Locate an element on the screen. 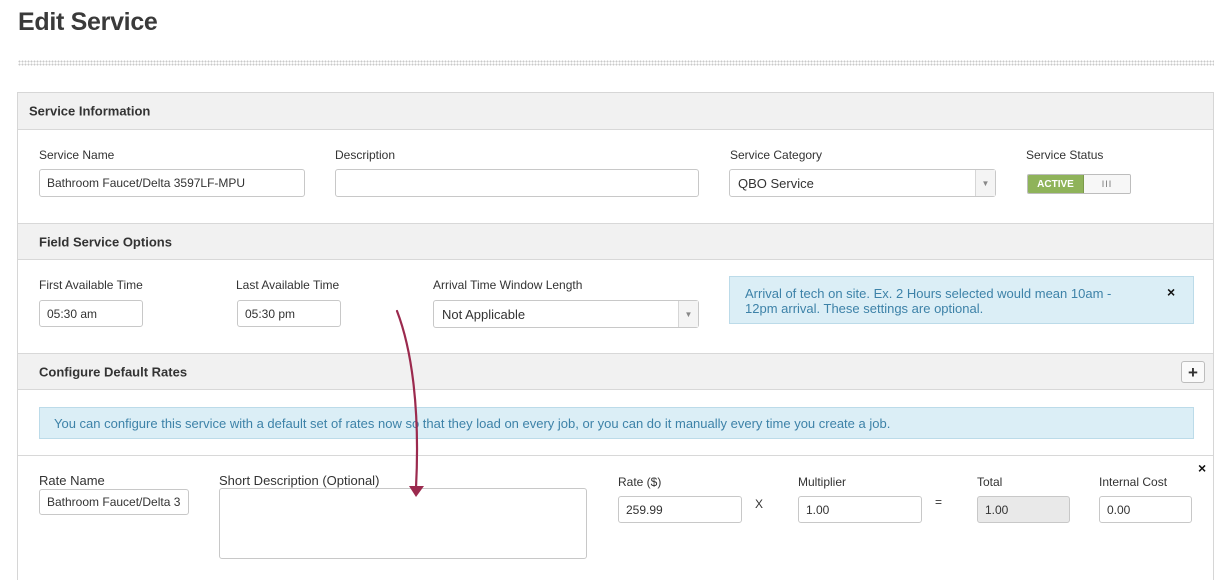 This screenshot has width=1214, height=580. last-available-time-input: 05:30 pm is located at coordinates (289, 313).